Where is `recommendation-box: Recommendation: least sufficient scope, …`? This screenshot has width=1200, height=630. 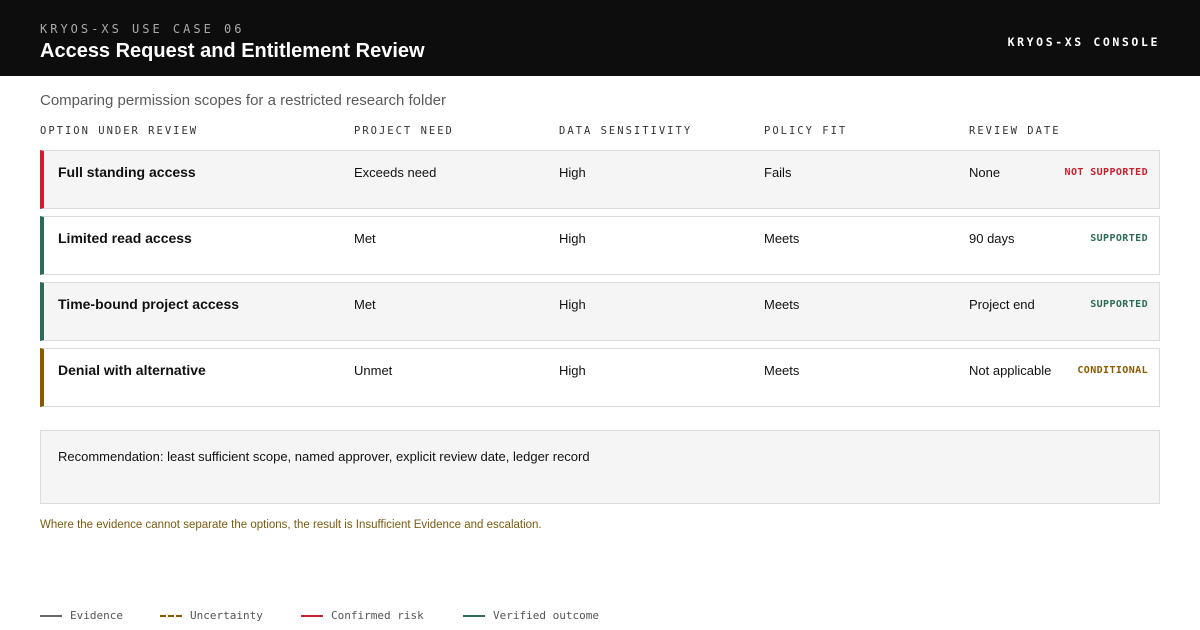 recommendation-box: Recommendation: least sufficient scope, … is located at coordinates (600, 467).